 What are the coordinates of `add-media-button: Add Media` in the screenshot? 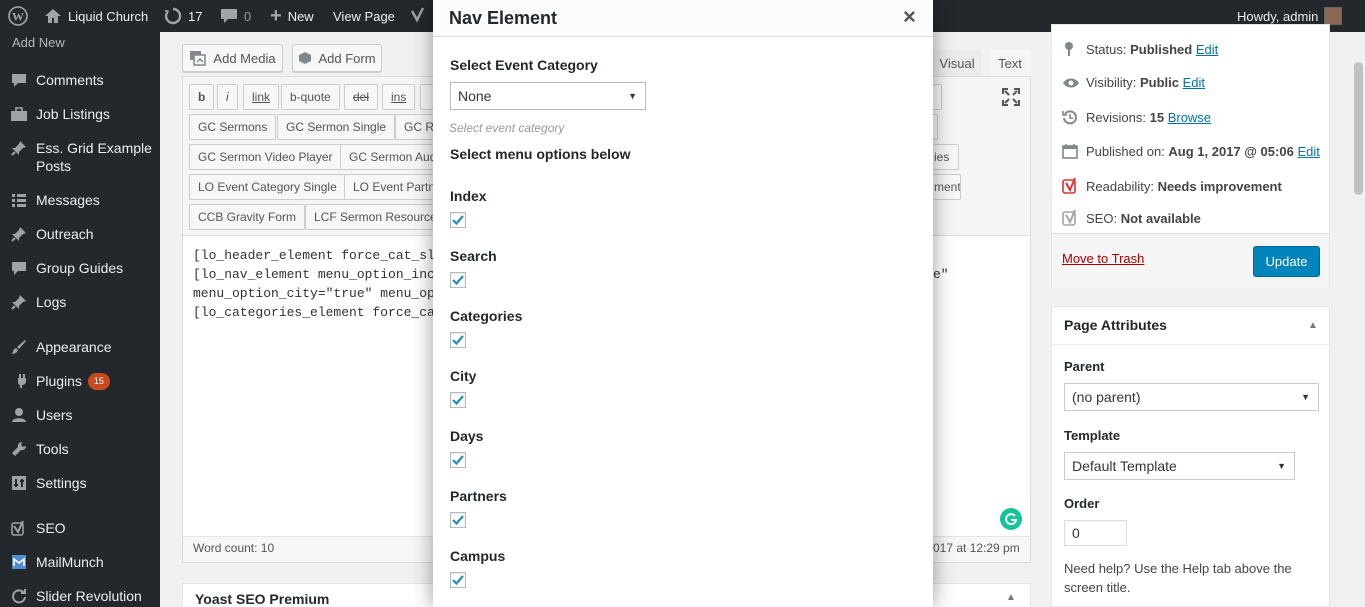 It's located at (232, 58).